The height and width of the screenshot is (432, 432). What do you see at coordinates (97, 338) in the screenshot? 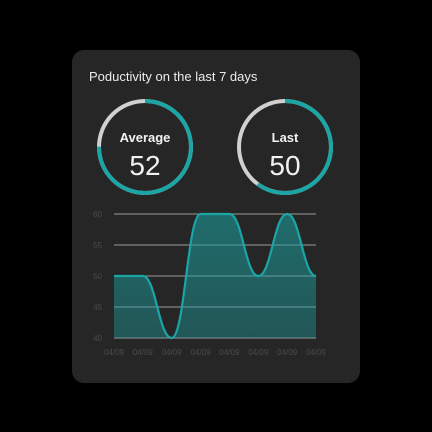
I see `y-tick-label: 40` at bounding box center [97, 338].